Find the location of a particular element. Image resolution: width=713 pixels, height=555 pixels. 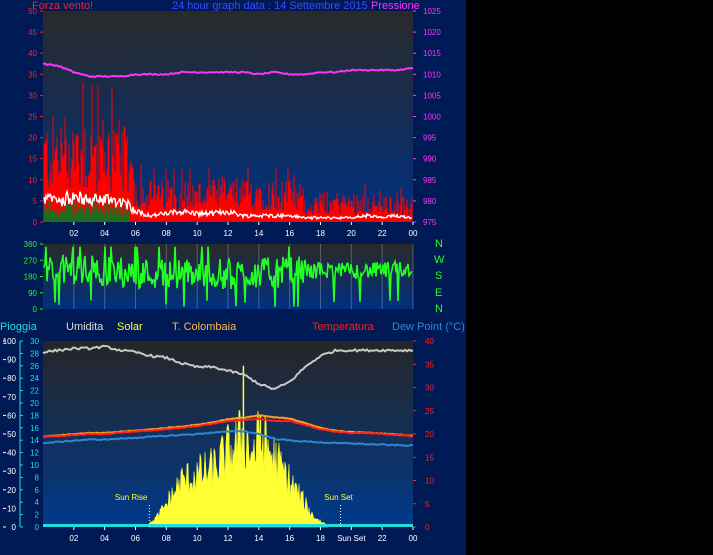

wind-ytick-label: 10 is located at coordinates (32, 180).